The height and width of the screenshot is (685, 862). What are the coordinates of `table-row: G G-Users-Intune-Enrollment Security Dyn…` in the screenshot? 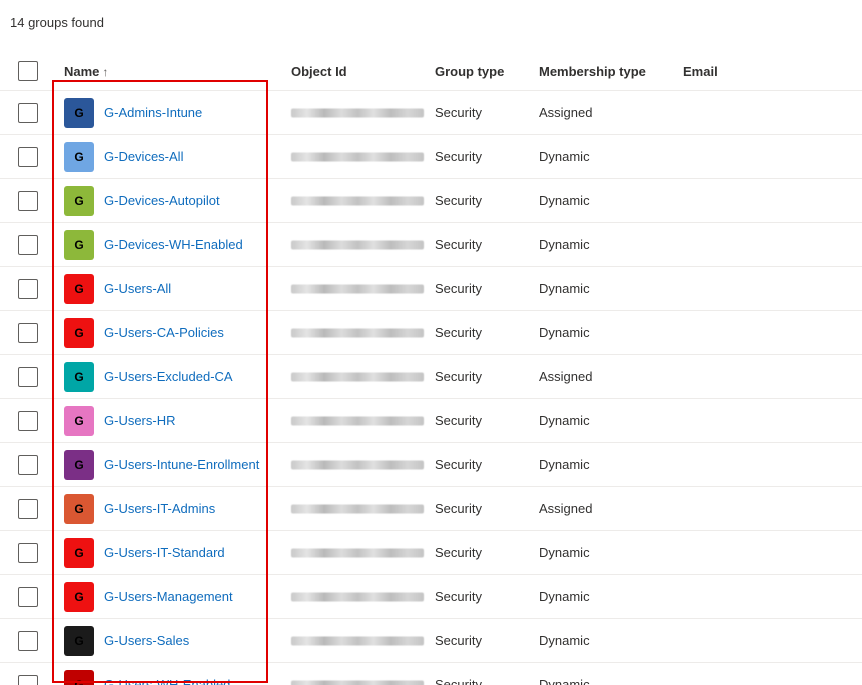 It's located at (431, 465).